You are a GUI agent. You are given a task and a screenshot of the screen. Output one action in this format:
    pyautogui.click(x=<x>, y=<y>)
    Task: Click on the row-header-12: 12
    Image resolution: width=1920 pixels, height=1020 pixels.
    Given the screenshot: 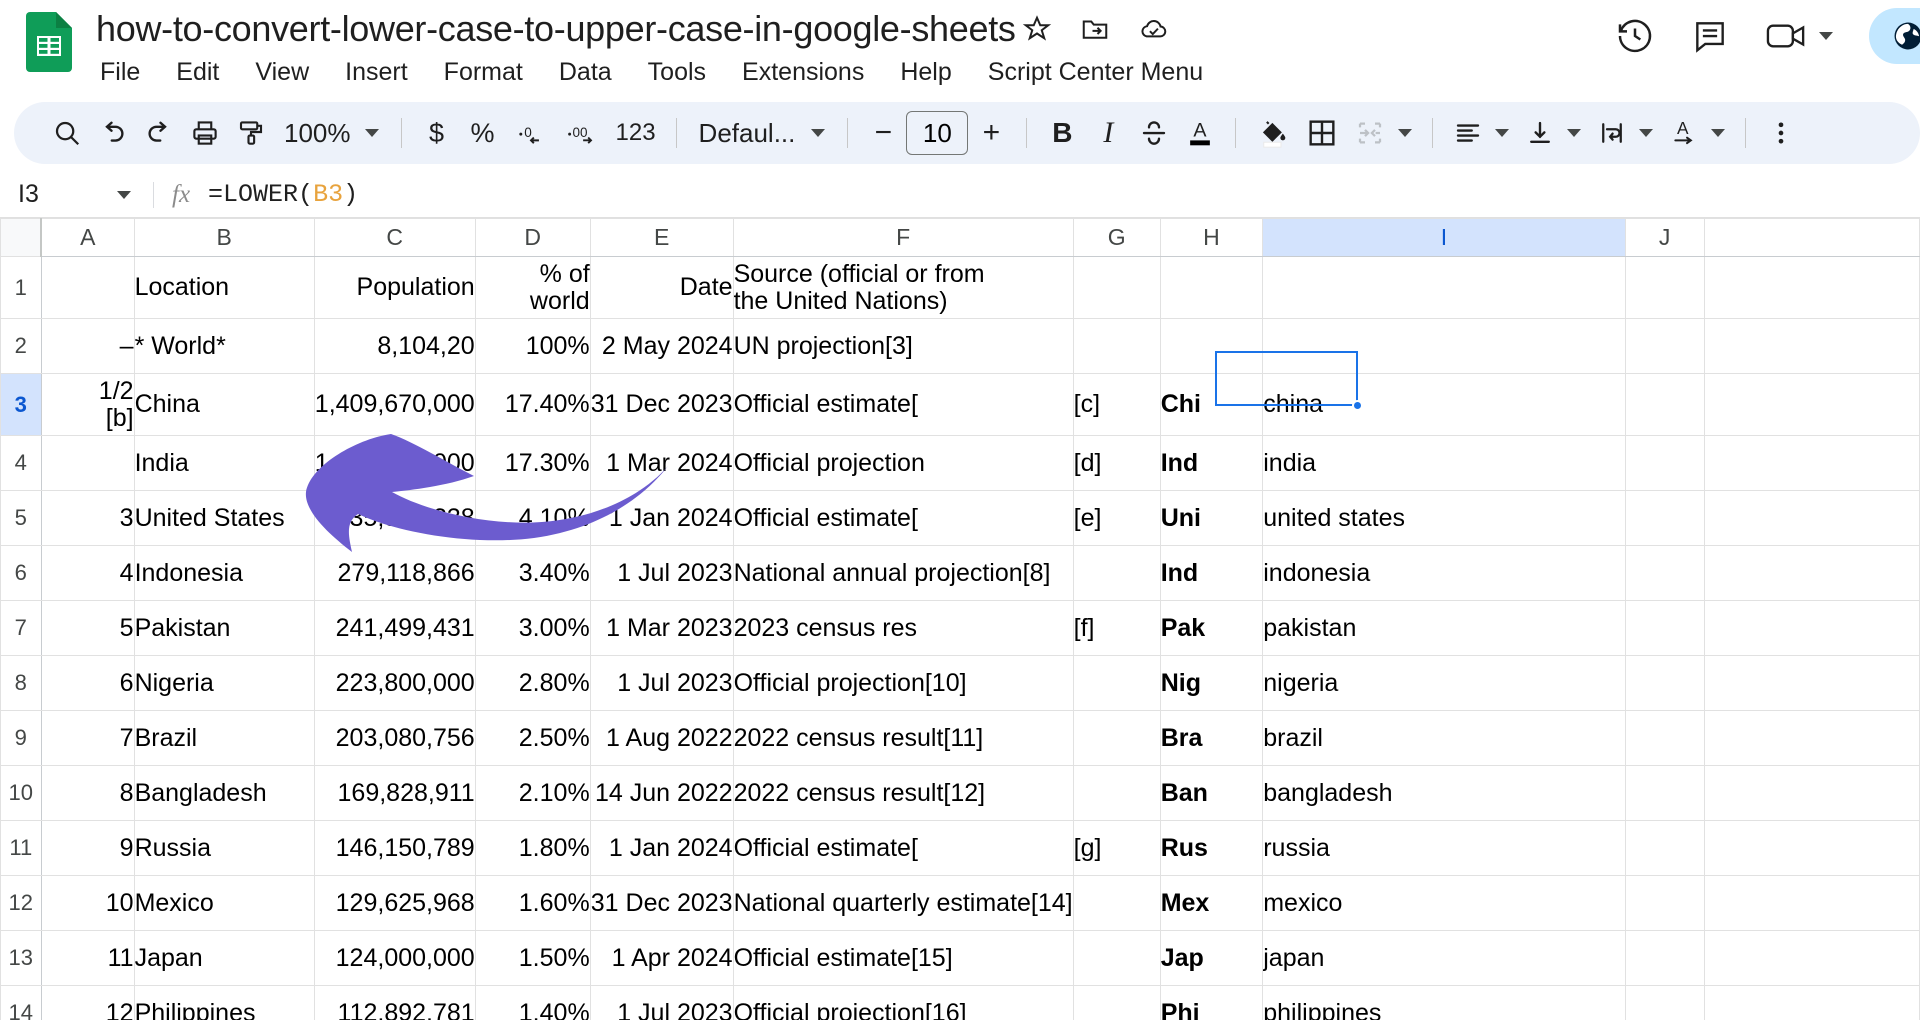 What is the action you would take?
    pyautogui.click(x=21, y=903)
    